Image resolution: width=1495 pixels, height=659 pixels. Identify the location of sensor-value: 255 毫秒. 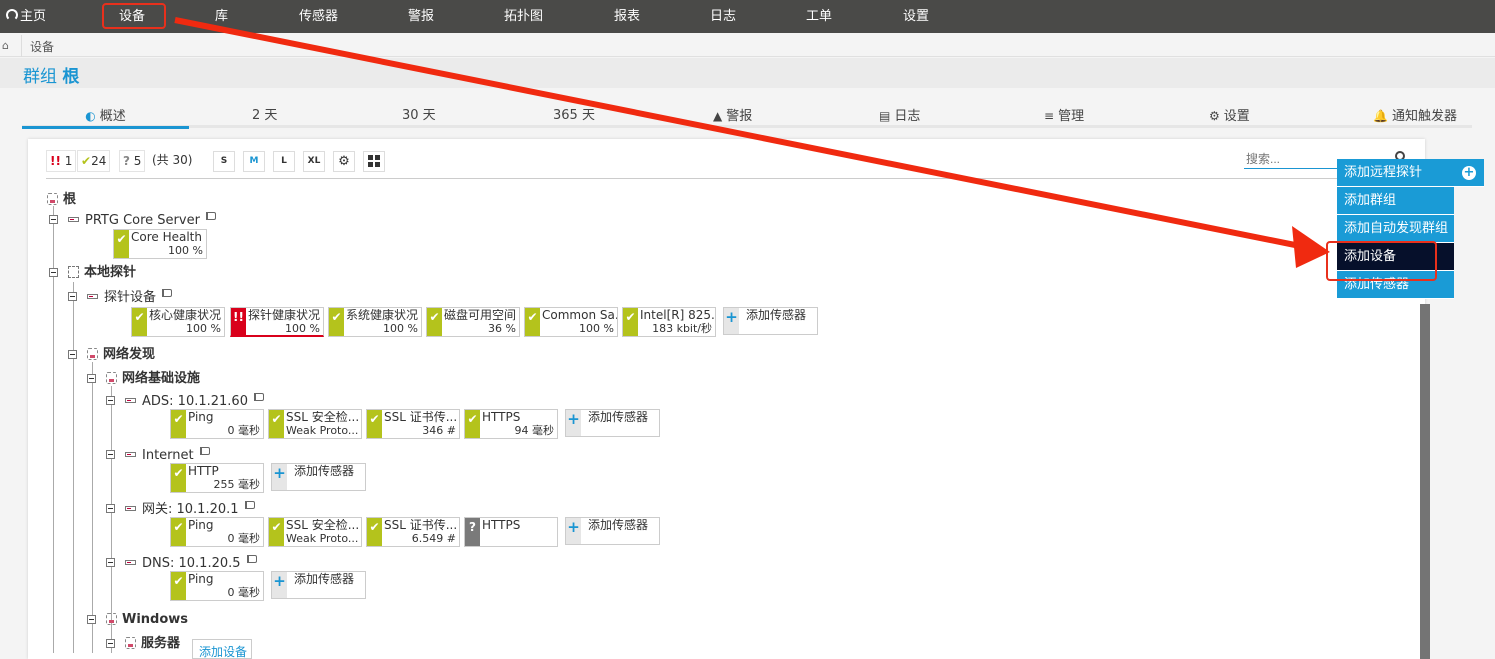
(237, 484).